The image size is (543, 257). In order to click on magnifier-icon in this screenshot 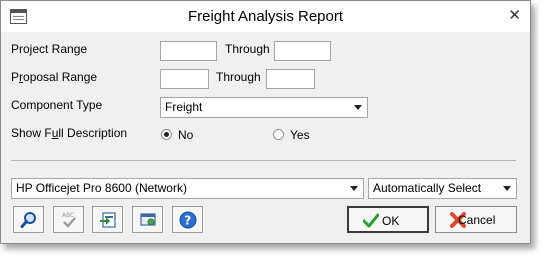, I will do `click(28, 220)`.